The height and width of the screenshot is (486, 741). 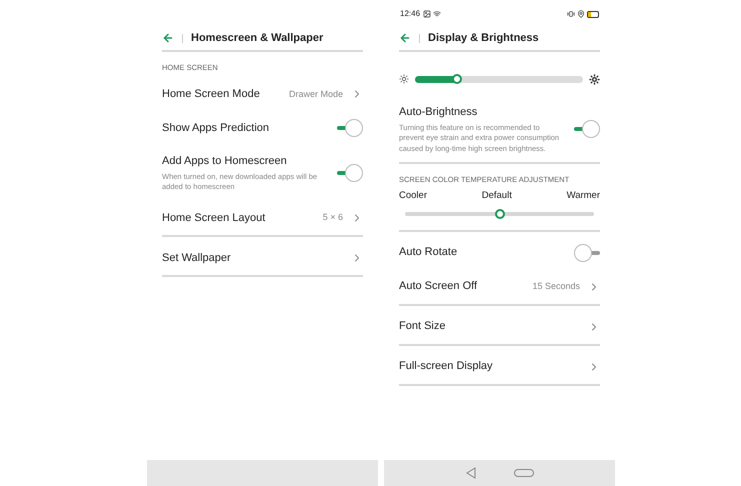 What do you see at coordinates (262, 257) in the screenshot?
I see `settings-row: Set Wallpaper` at bounding box center [262, 257].